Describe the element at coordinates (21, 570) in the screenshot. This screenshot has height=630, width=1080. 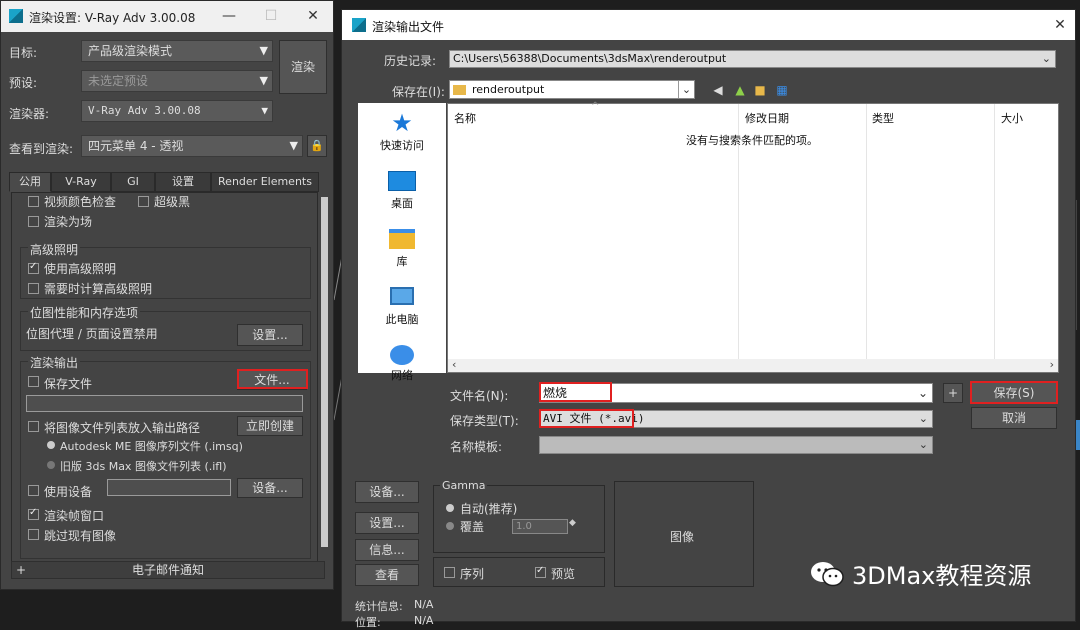
I see `plus-icon: +` at that location.